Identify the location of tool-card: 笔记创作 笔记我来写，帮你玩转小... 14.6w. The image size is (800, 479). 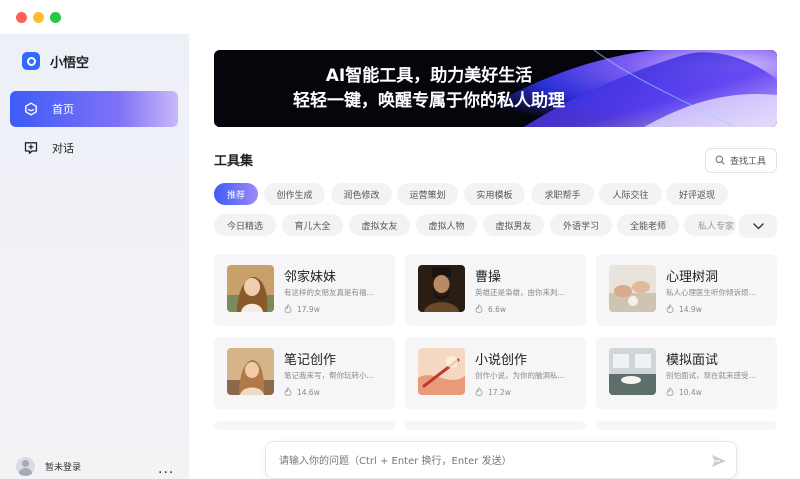
(304, 373).